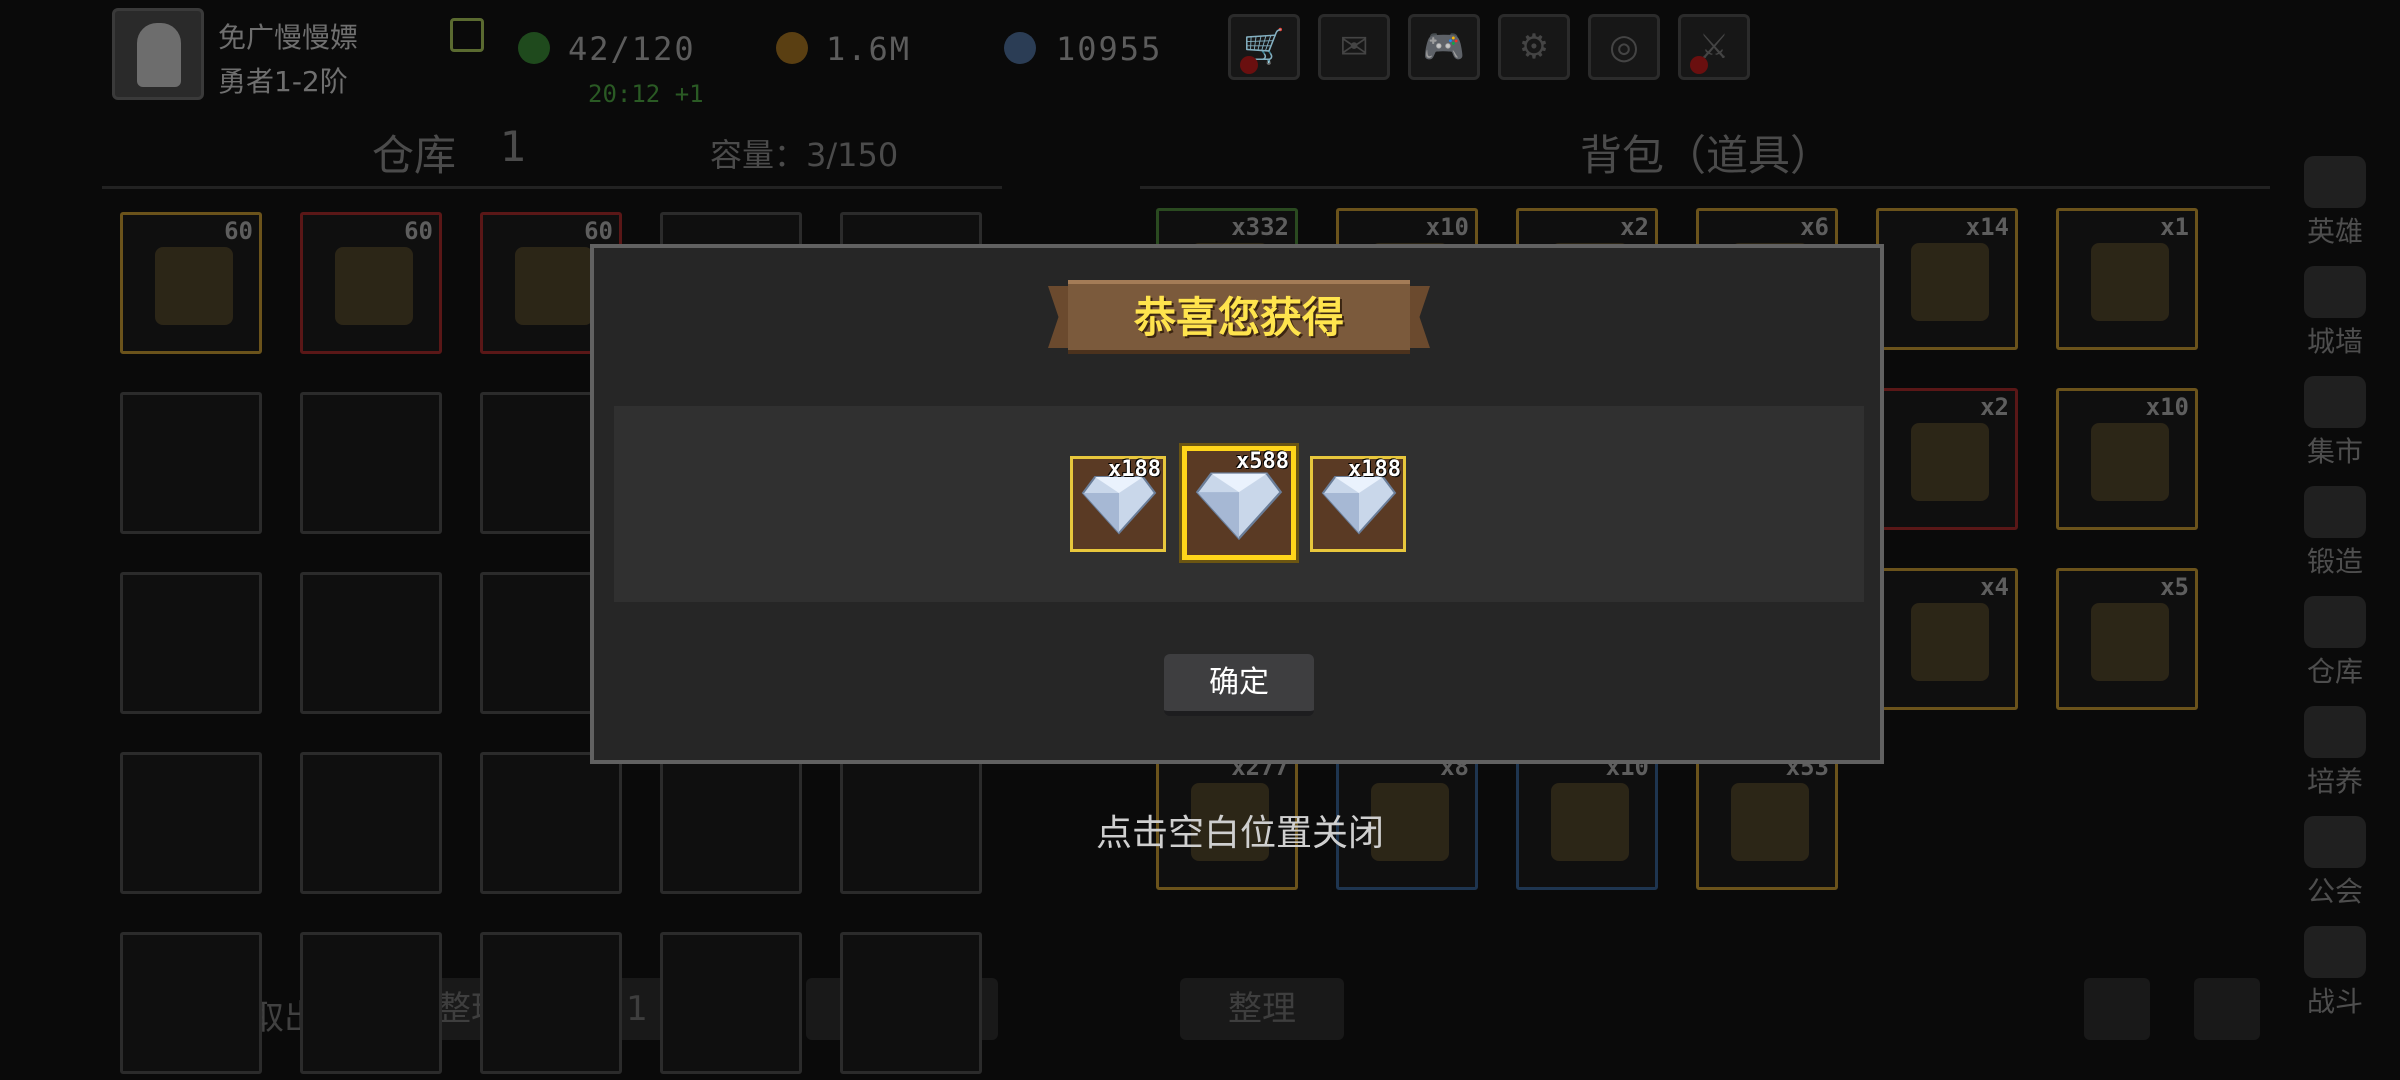 The width and height of the screenshot is (2400, 1080). What do you see at coordinates (1987, 227) in the screenshot?
I see `item-count: x14` at bounding box center [1987, 227].